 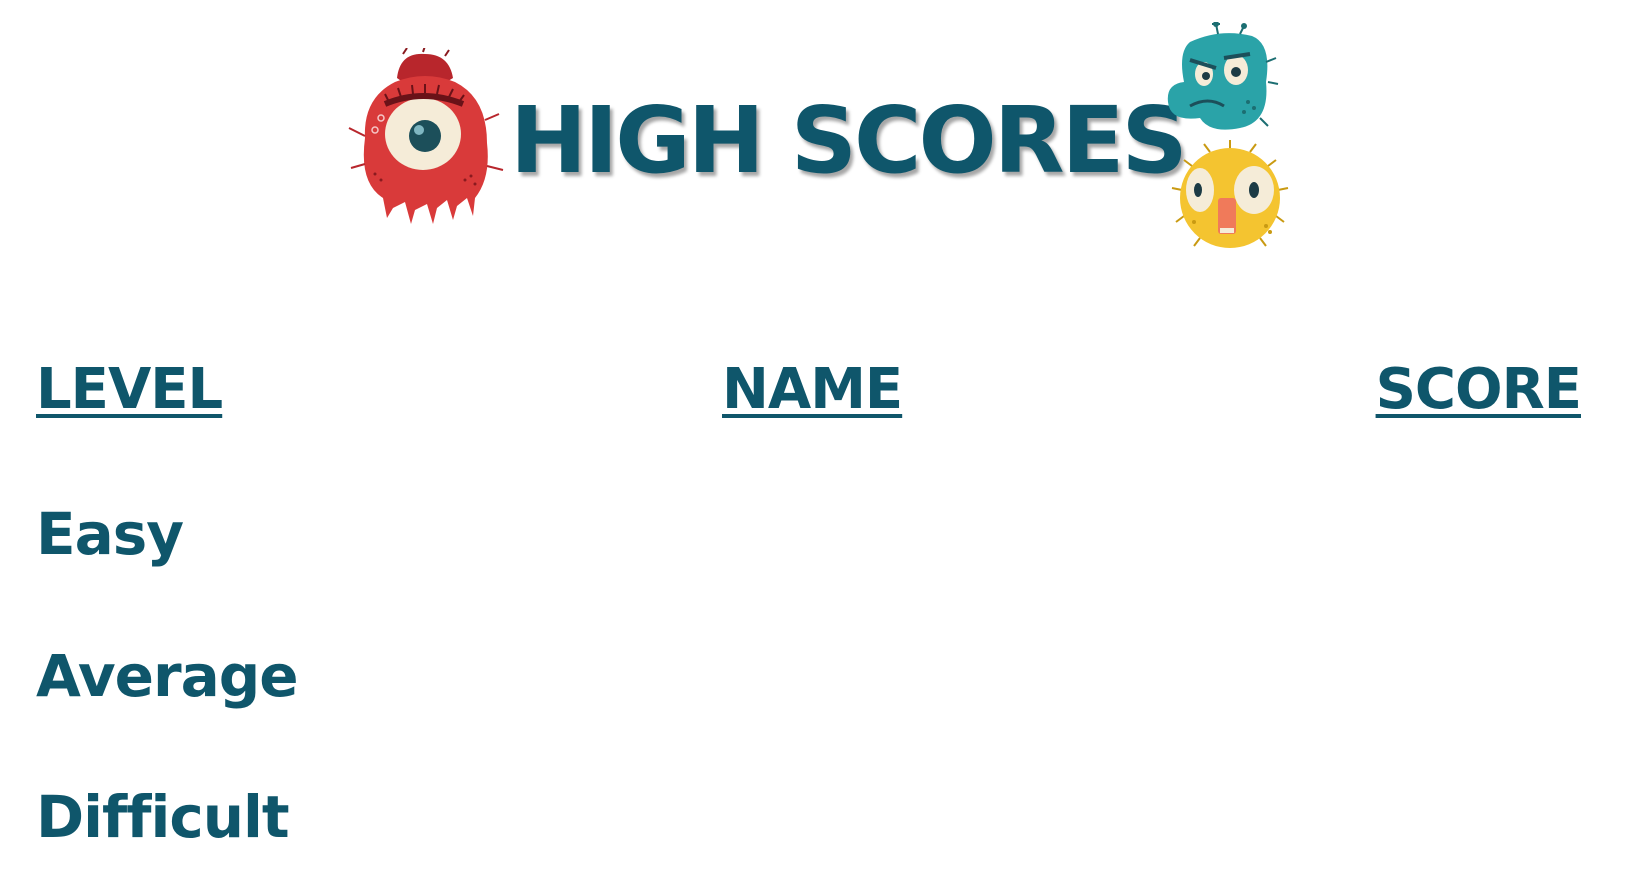 I want to click on level-average-label: Average, so click(x=167, y=676).